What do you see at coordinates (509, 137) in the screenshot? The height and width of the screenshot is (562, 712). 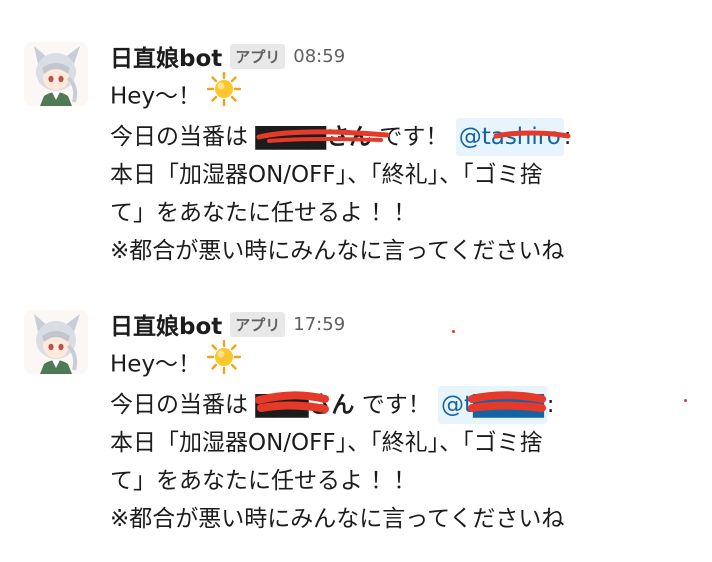 I see `mention-text: @tashiro` at bounding box center [509, 137].